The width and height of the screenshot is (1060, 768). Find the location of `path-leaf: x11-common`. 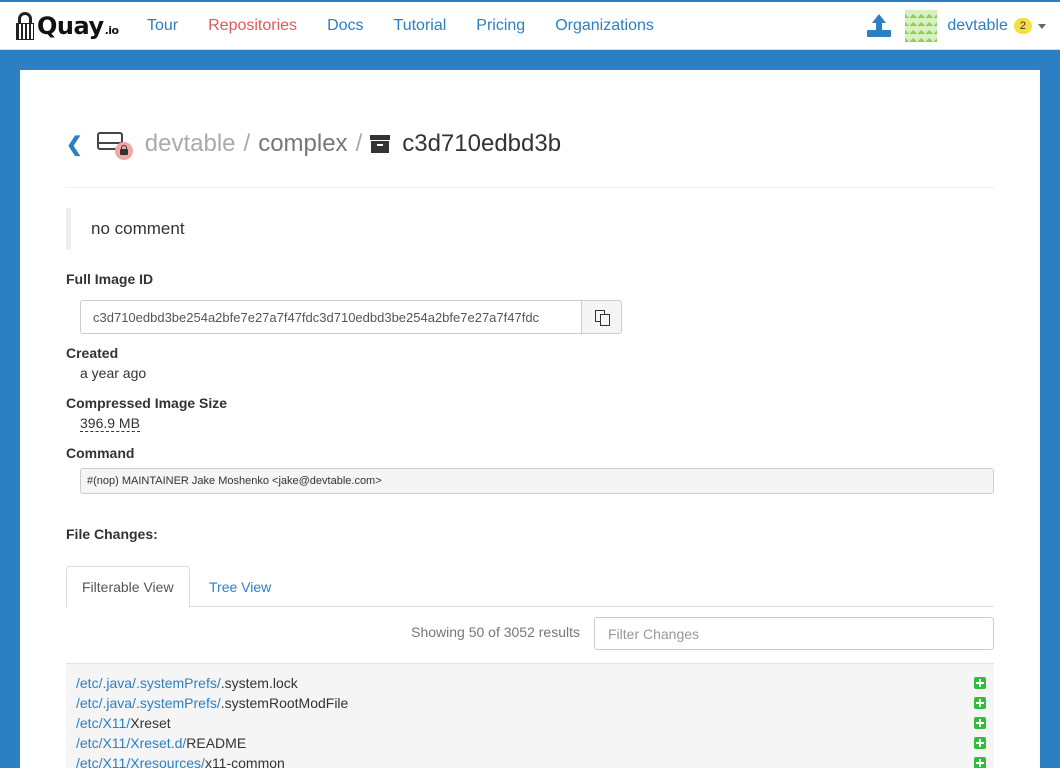

path-leaf: x11-common is located at coordinates (244, 761).